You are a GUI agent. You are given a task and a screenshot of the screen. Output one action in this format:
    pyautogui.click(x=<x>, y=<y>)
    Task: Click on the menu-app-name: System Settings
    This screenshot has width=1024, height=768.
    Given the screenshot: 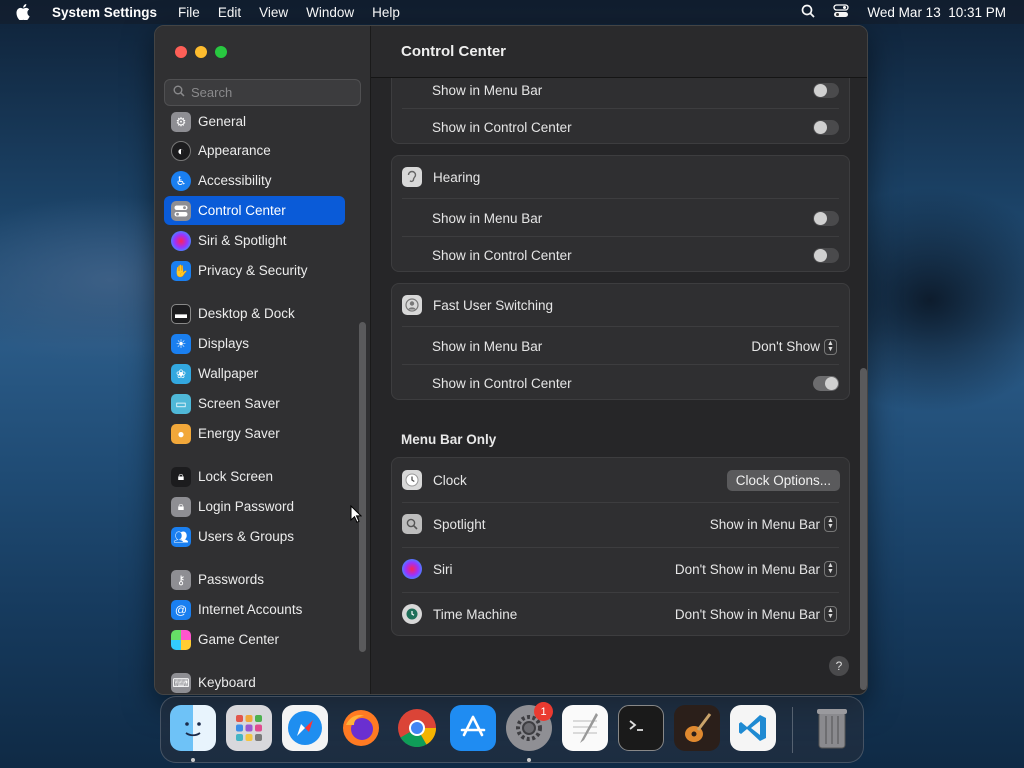 What is the action you would take?
    pyautogui.click(x=104, y=12)
    